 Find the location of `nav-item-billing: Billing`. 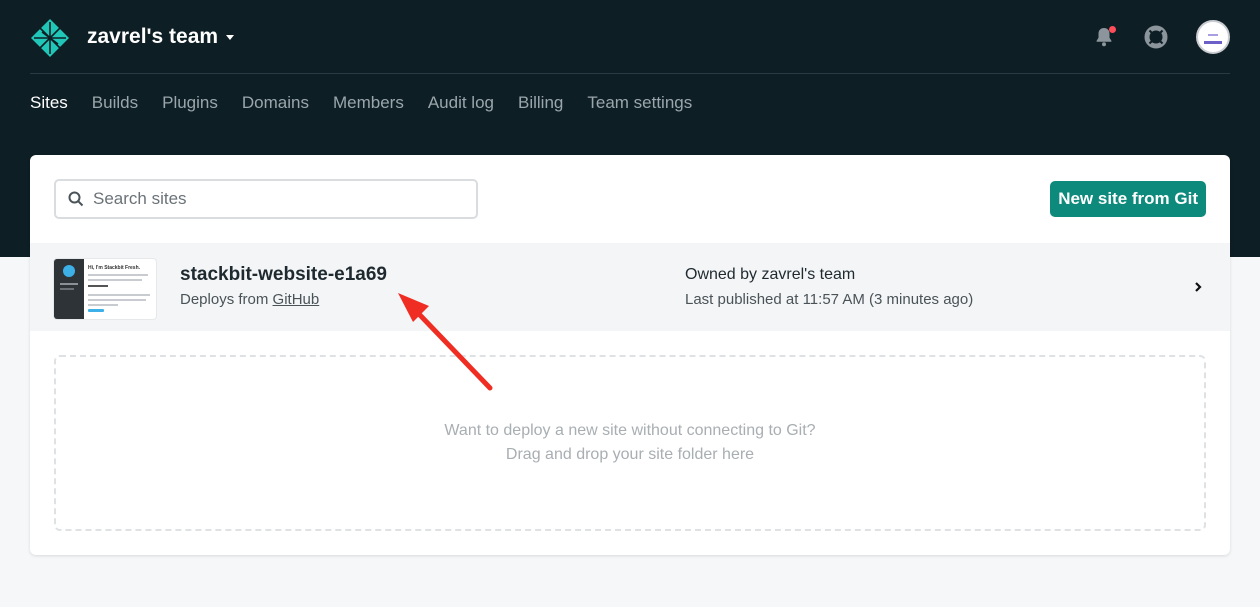

nav-item-billing: Billing is located at coordinates (540, 103).